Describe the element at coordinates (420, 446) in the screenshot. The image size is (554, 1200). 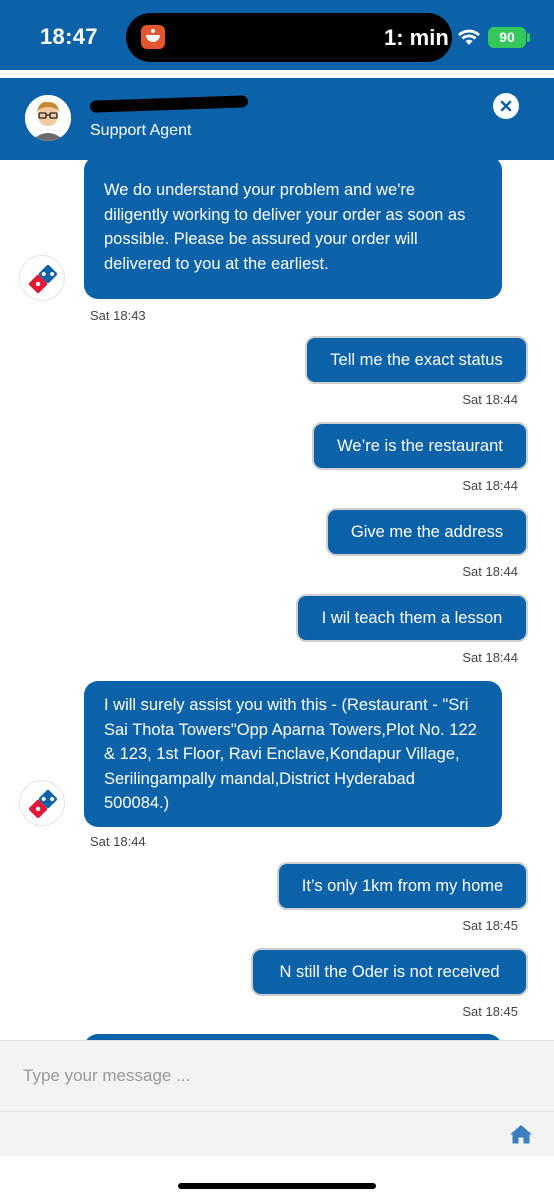
I see `outgoing-message: We’re is the restaurant` at that location.